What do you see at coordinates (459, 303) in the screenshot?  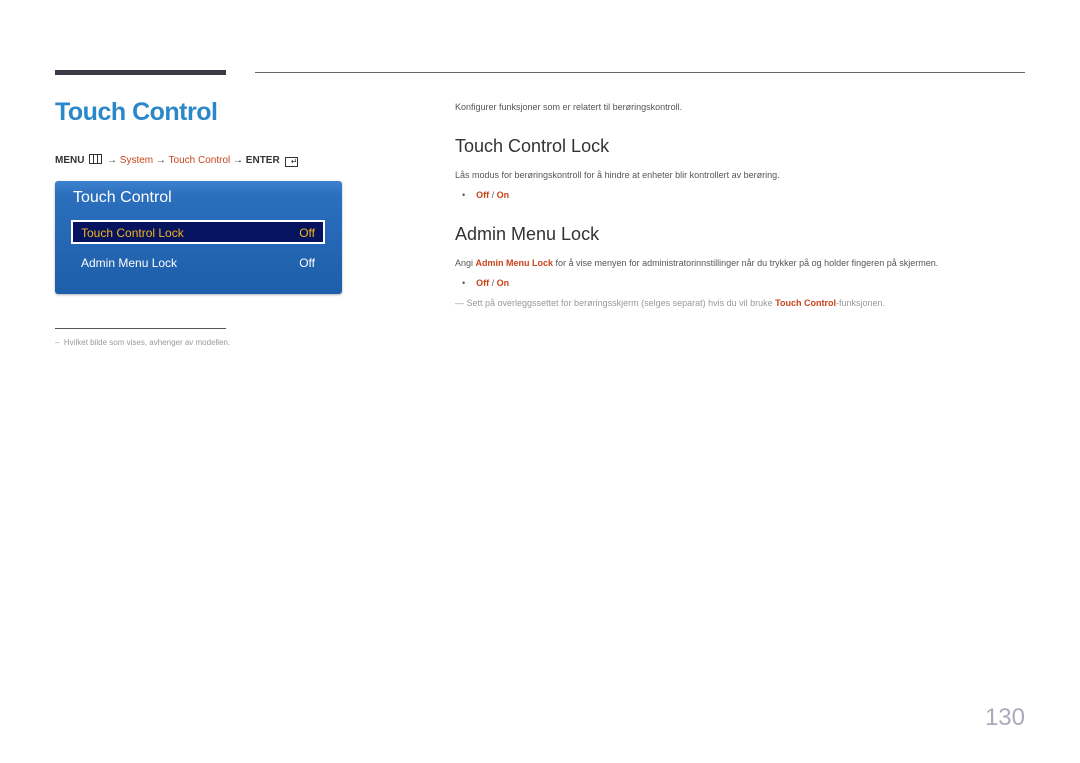 I see `note-dash: ―` at bounding box center [459, 303].